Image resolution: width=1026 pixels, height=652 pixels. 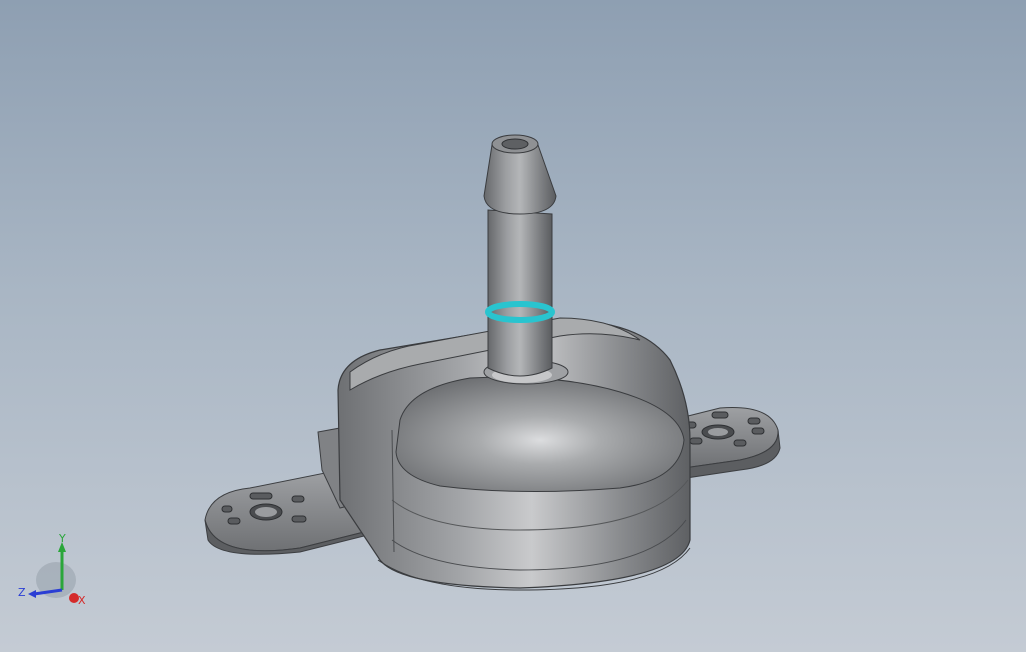 What do you see at coordinates (82, 600) in the screenshot?
I see `x-axis-label: X` at bounding box center [82, 600].